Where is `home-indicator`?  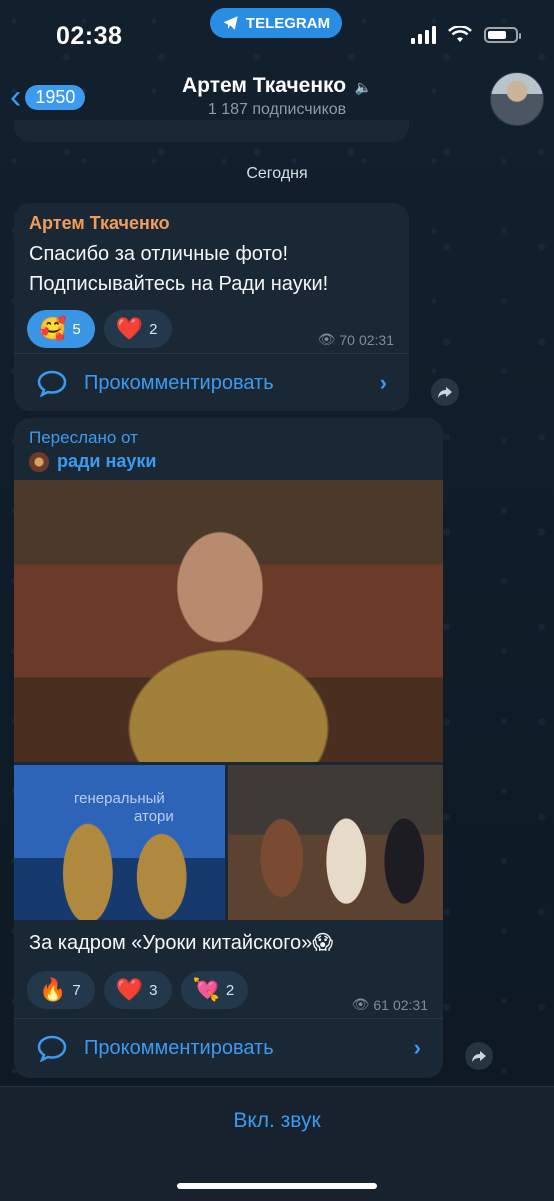 home-indicator is located at coordinates (277, 1186).